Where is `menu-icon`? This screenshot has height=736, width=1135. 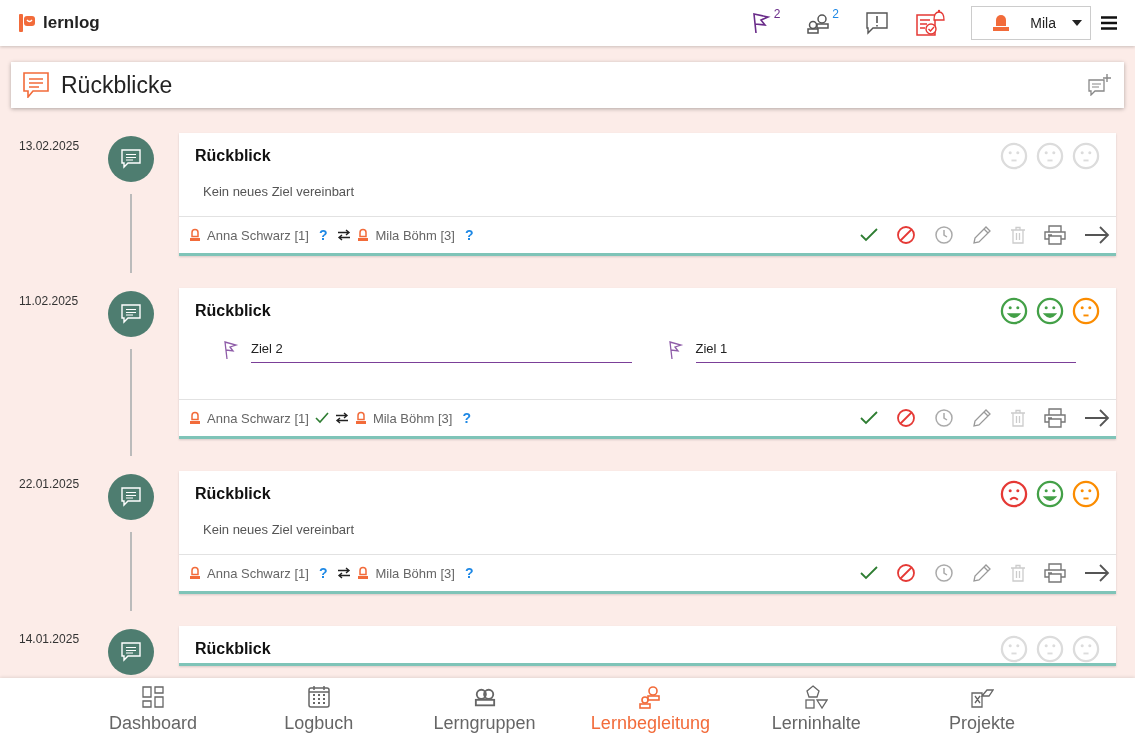 menu-icon is located at coordinates (1109, 23).